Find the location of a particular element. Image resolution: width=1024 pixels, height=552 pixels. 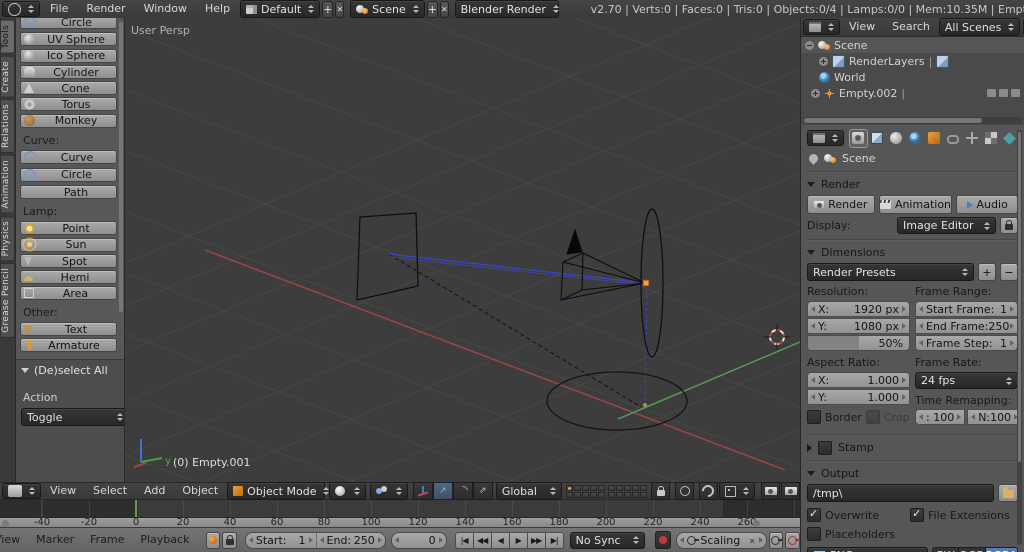

collapse-icon is located at coordinates (809, 45).